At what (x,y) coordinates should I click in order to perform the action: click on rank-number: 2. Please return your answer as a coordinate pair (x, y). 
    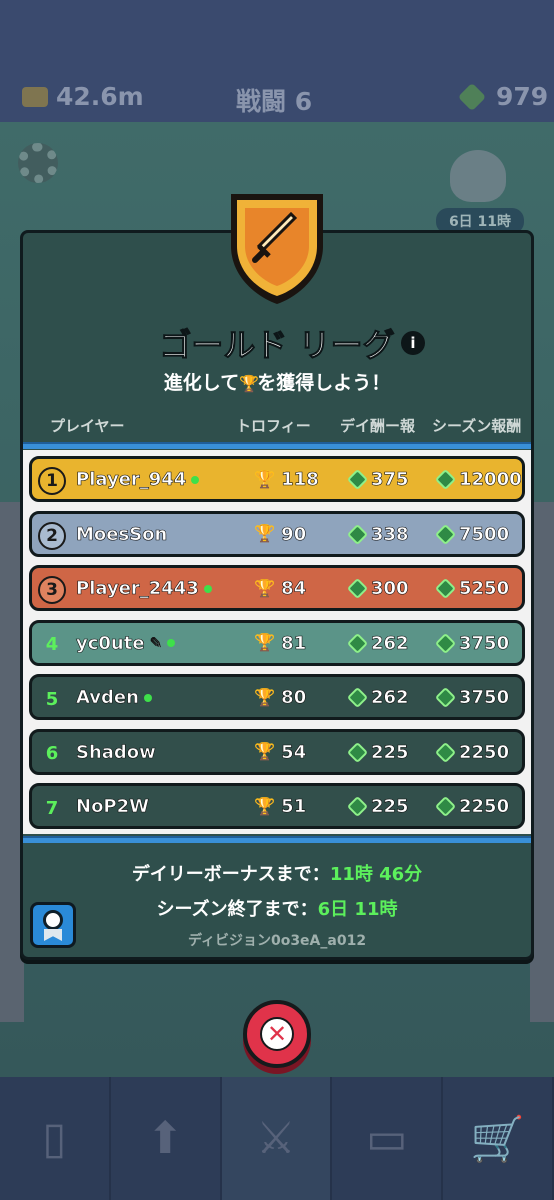
    Looking at the image, I should click on (52, 535).